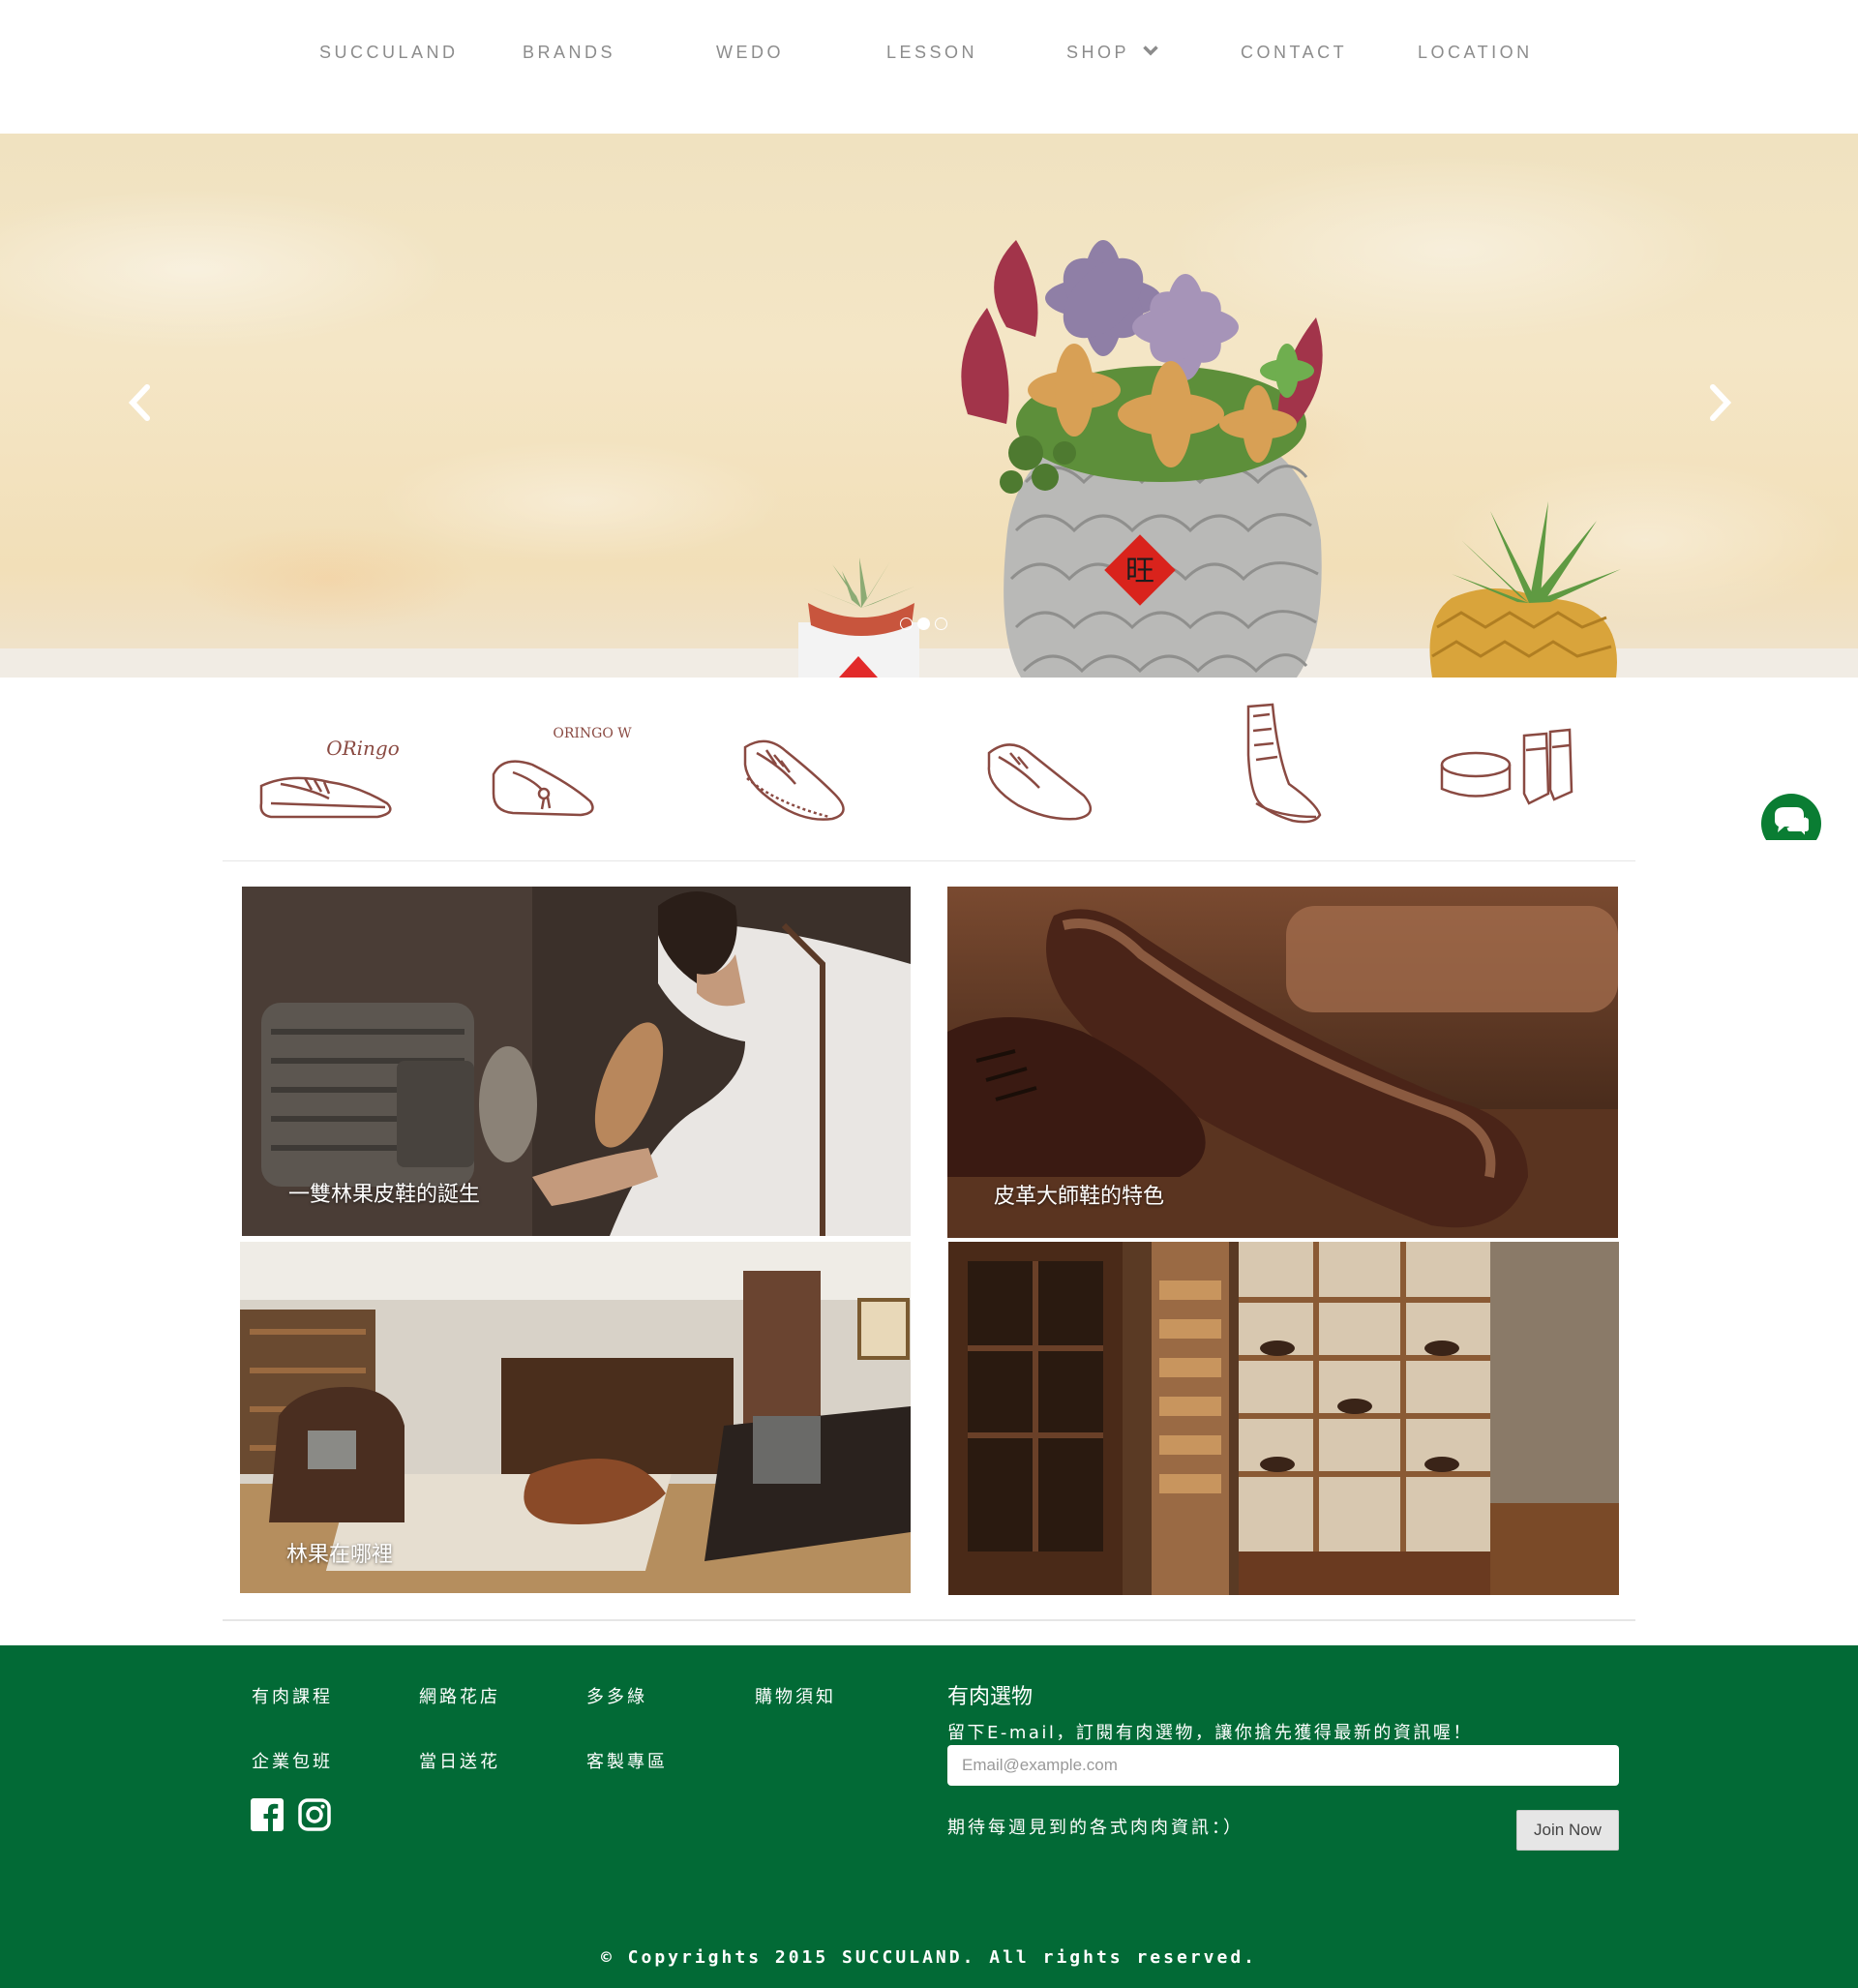 The width and height of the screenshot is (1858, 1988). I want to click on succulent-arrangement, so click(1142, 367).